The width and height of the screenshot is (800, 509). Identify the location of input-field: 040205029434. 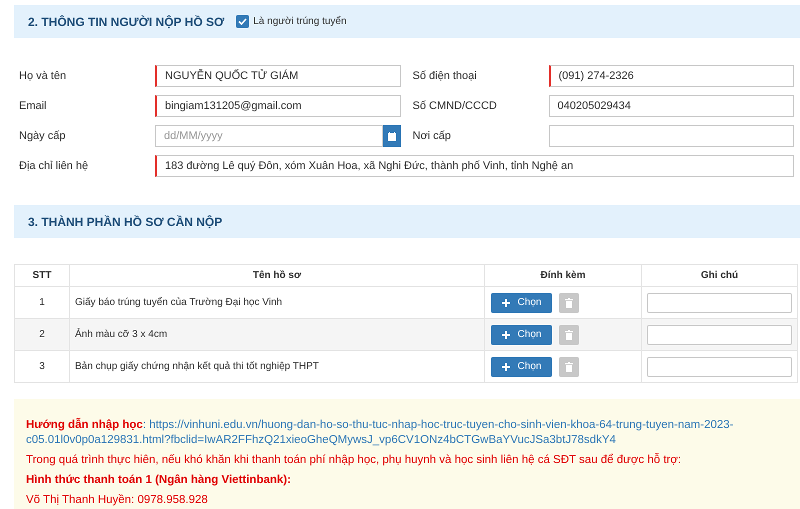
(671, 106).